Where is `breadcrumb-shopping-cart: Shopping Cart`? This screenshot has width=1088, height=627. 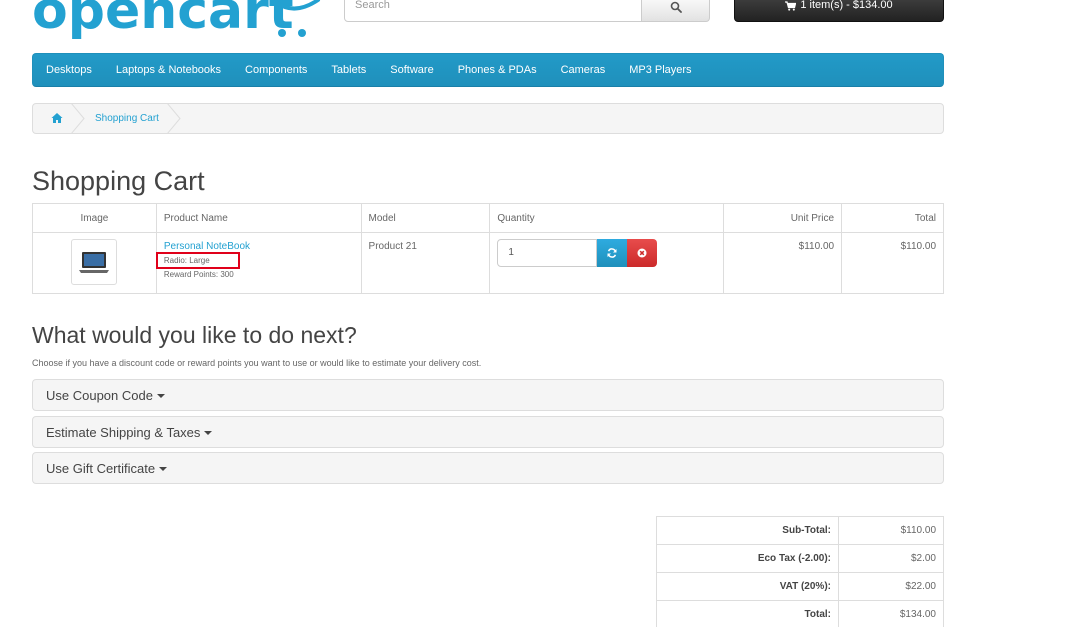 breadcrumb-shopping-cart: Shopping Cart is located at coordinates (127, 118).